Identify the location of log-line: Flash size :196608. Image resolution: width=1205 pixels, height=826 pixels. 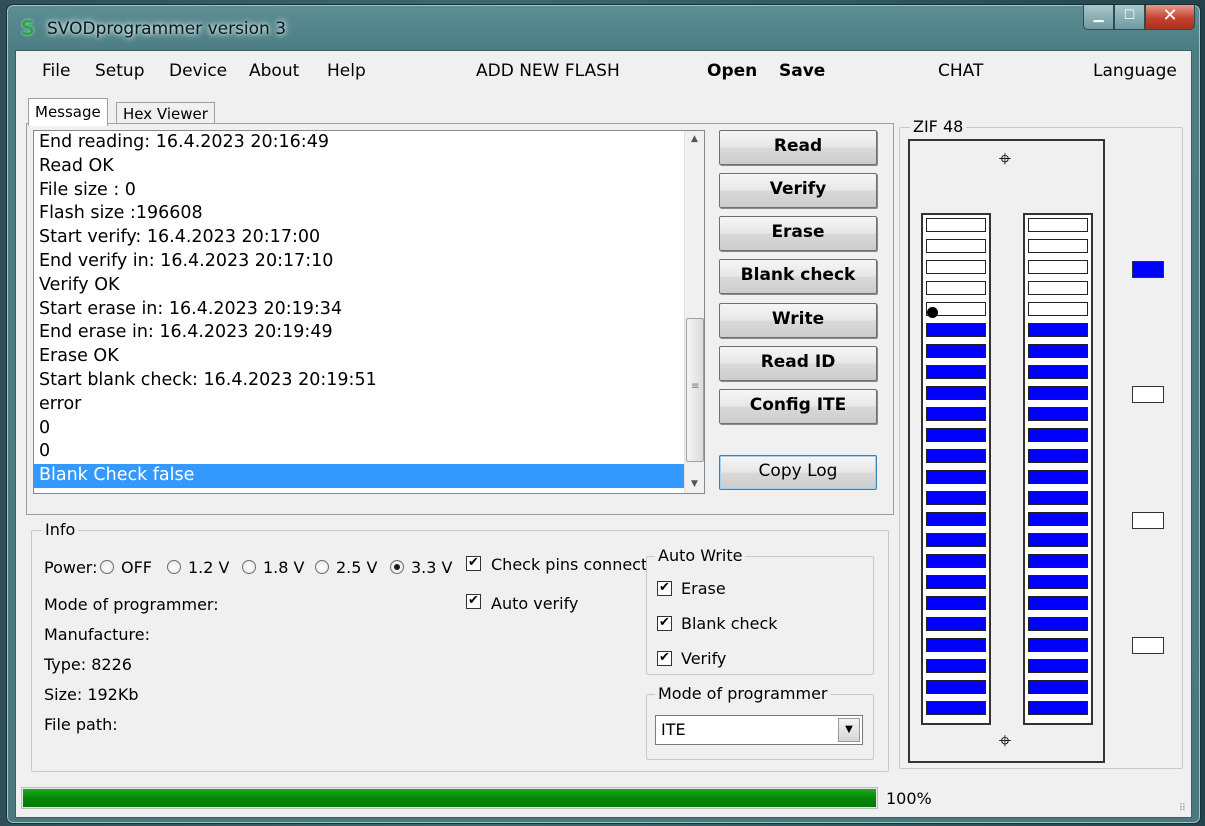
(359, 214).